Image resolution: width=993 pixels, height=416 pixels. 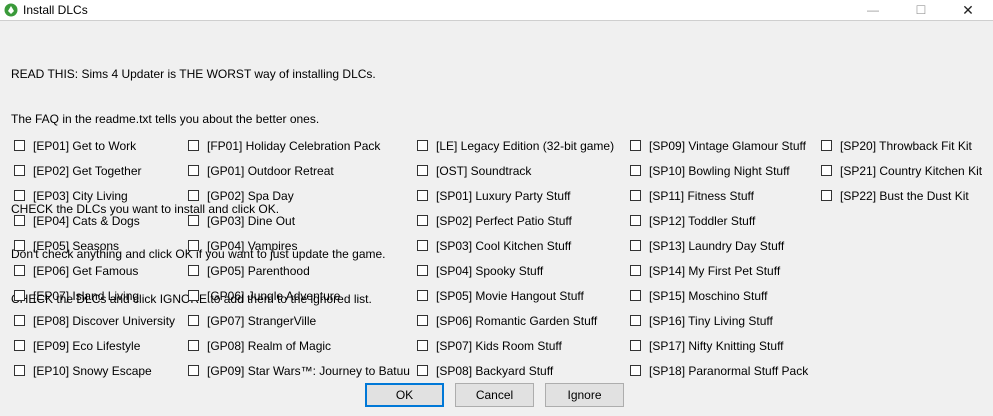 What do you see at coordinates (719, 320) in the screenshot?
I see `dlc-checkbox-item: [SP16] Tiny Living Stuff` at bounding box center [719, 320].